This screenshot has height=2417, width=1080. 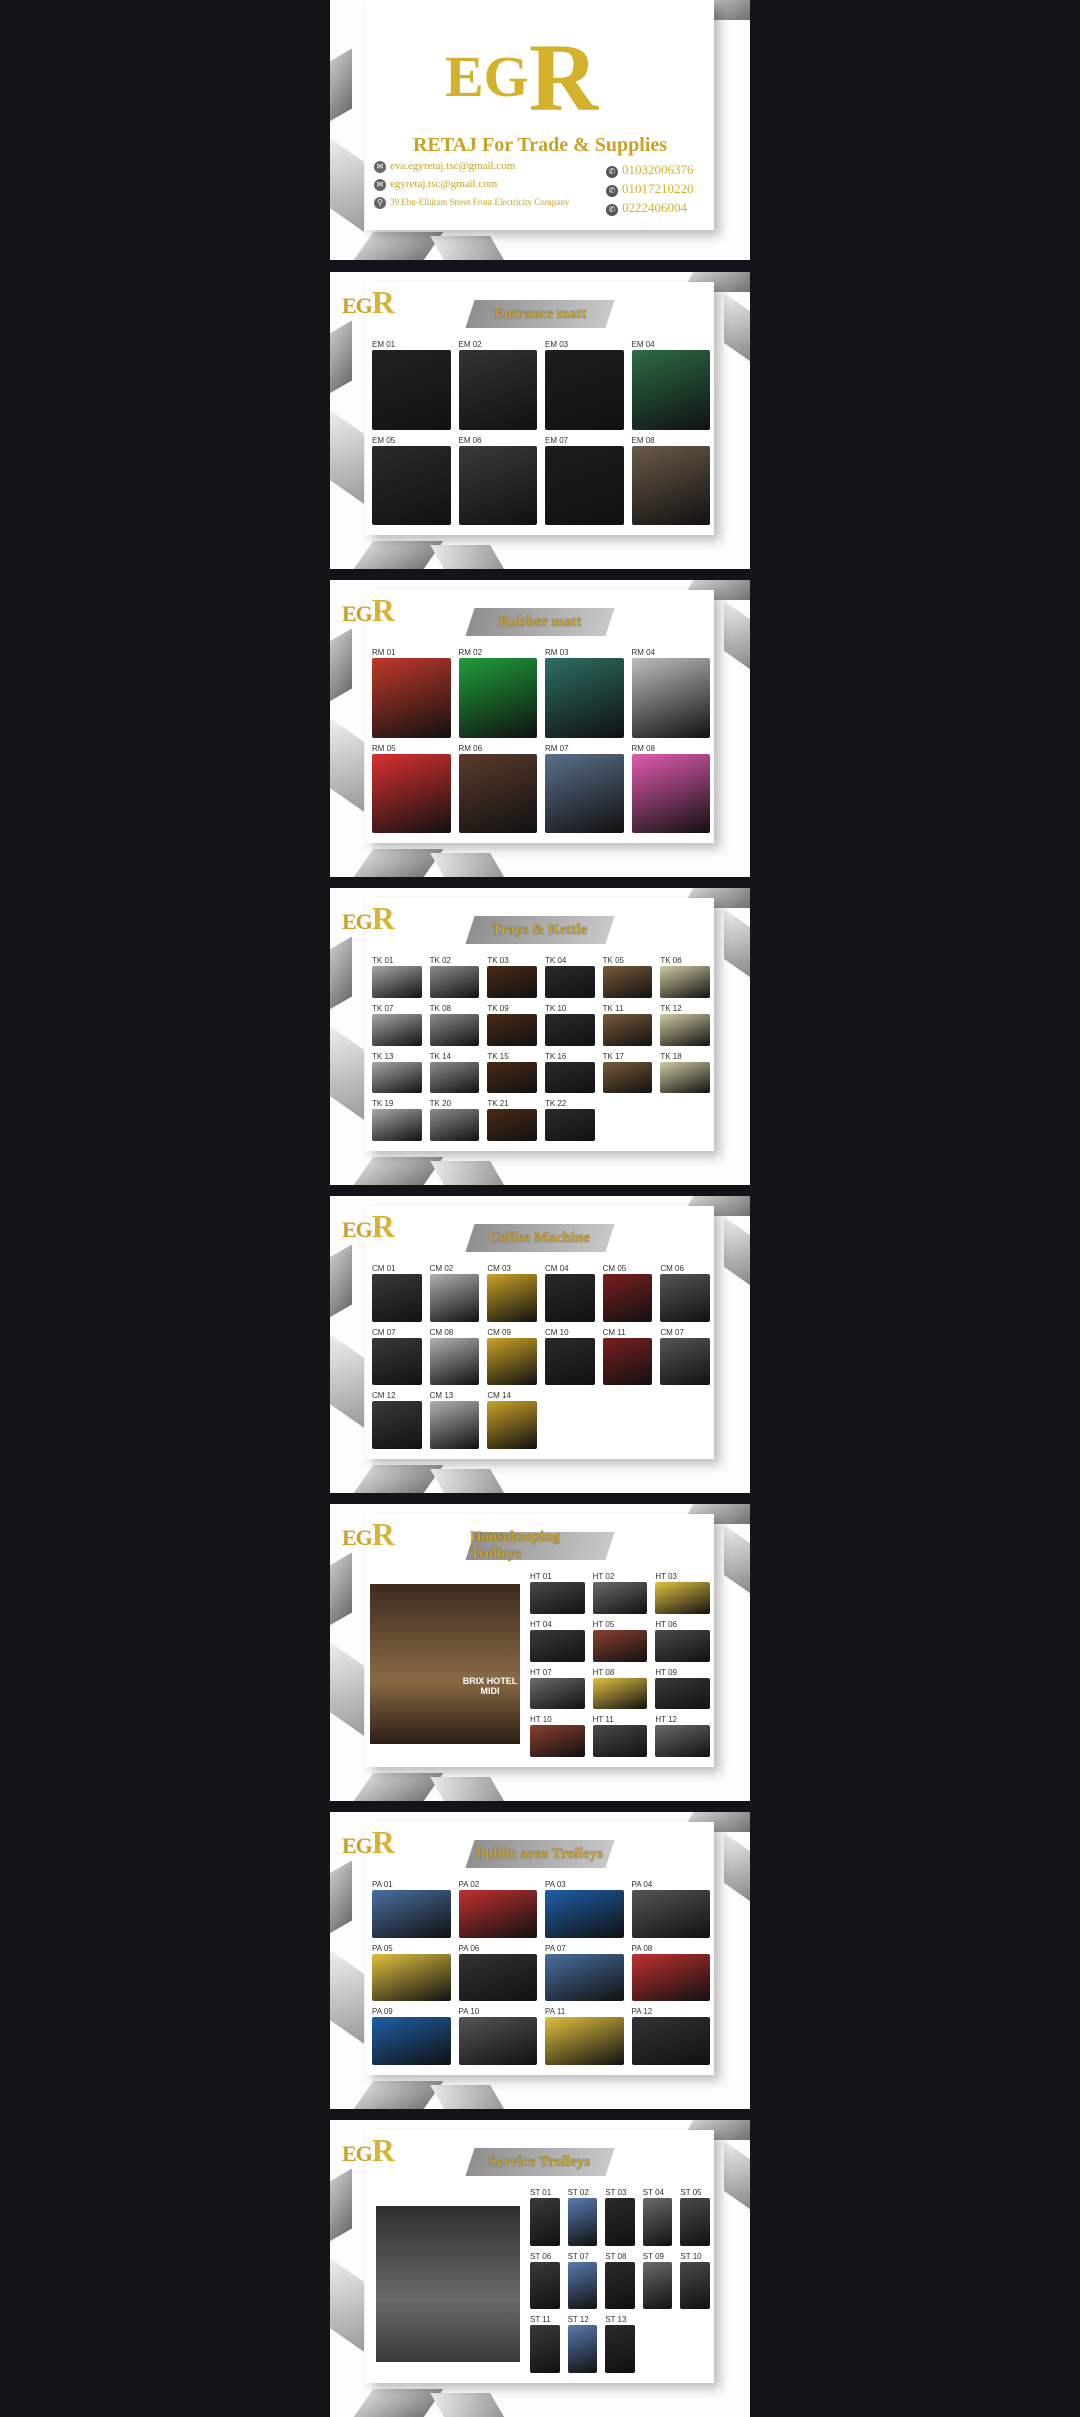 What do you see at coordinates (620, 1689) in the screenshot?
I see `product-item: HT 08` at bounding box center [620, 1689].